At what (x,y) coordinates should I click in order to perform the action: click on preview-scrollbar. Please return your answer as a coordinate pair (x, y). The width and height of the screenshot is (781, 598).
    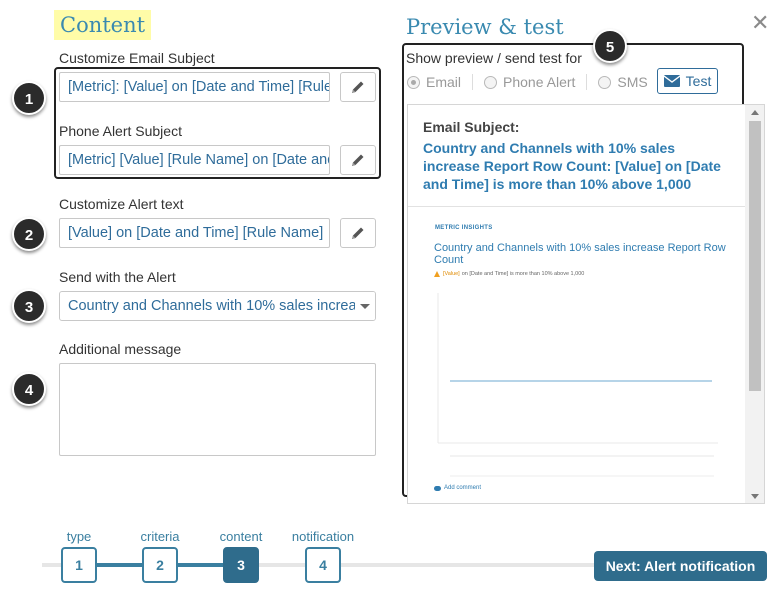
    Looking at the image, I should click on (754, 304).